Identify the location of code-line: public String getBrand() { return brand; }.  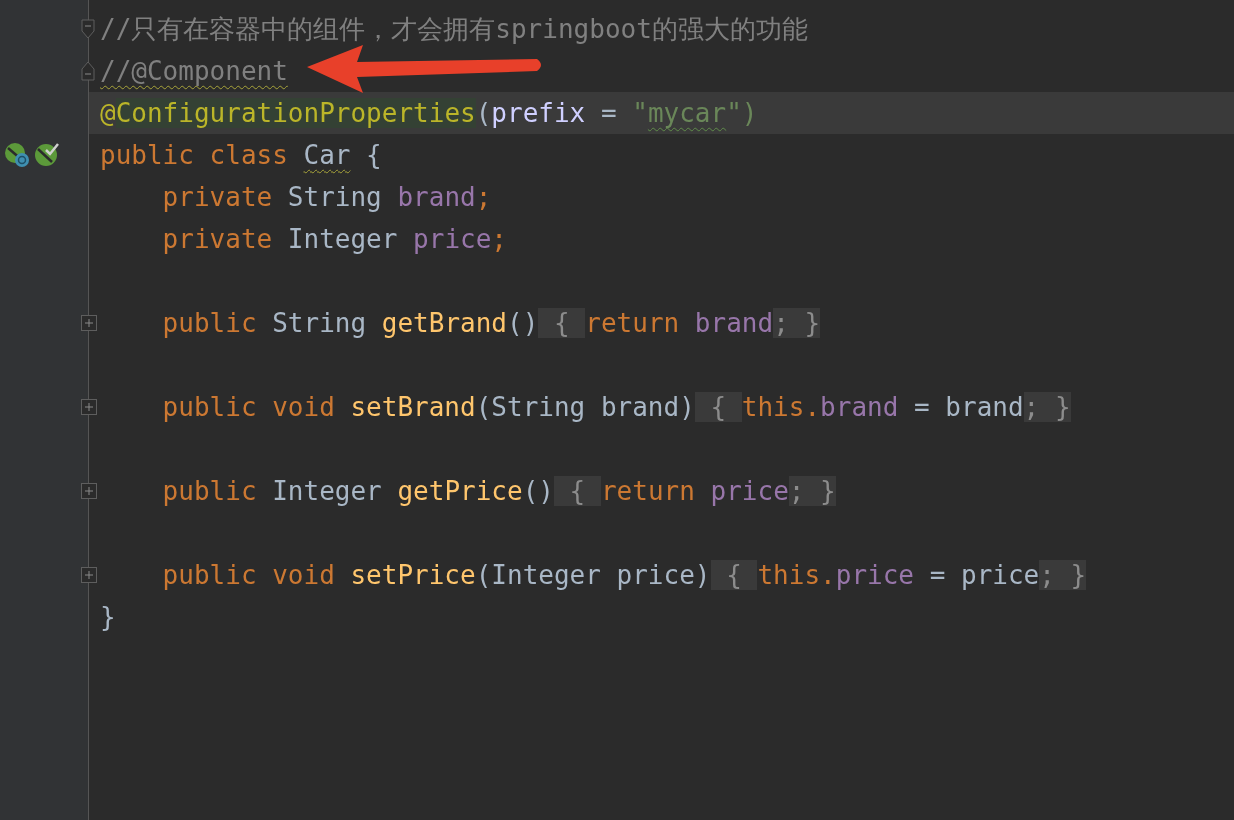
(491, 323).